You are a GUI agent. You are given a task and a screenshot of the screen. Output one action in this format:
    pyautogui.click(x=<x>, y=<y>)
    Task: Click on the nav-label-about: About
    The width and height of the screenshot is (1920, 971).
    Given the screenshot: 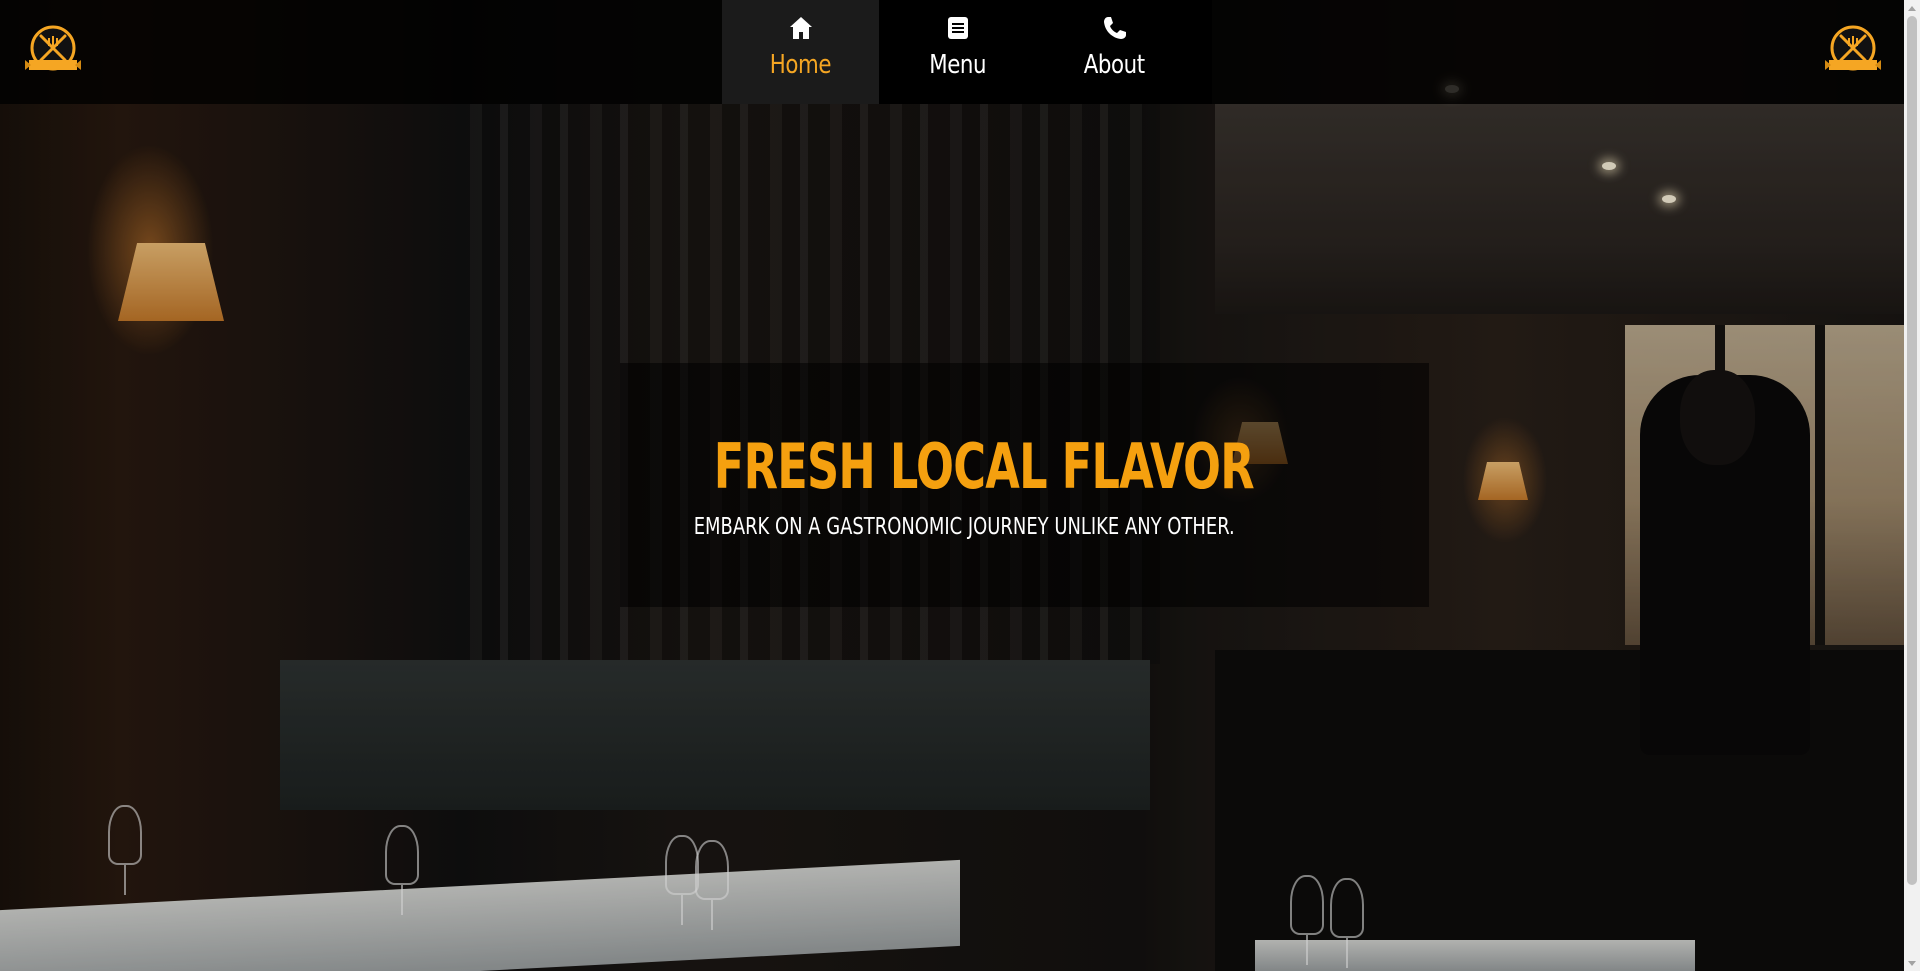 What is the action you would take?
    pyautogui.click(x=1114, y=65)
    